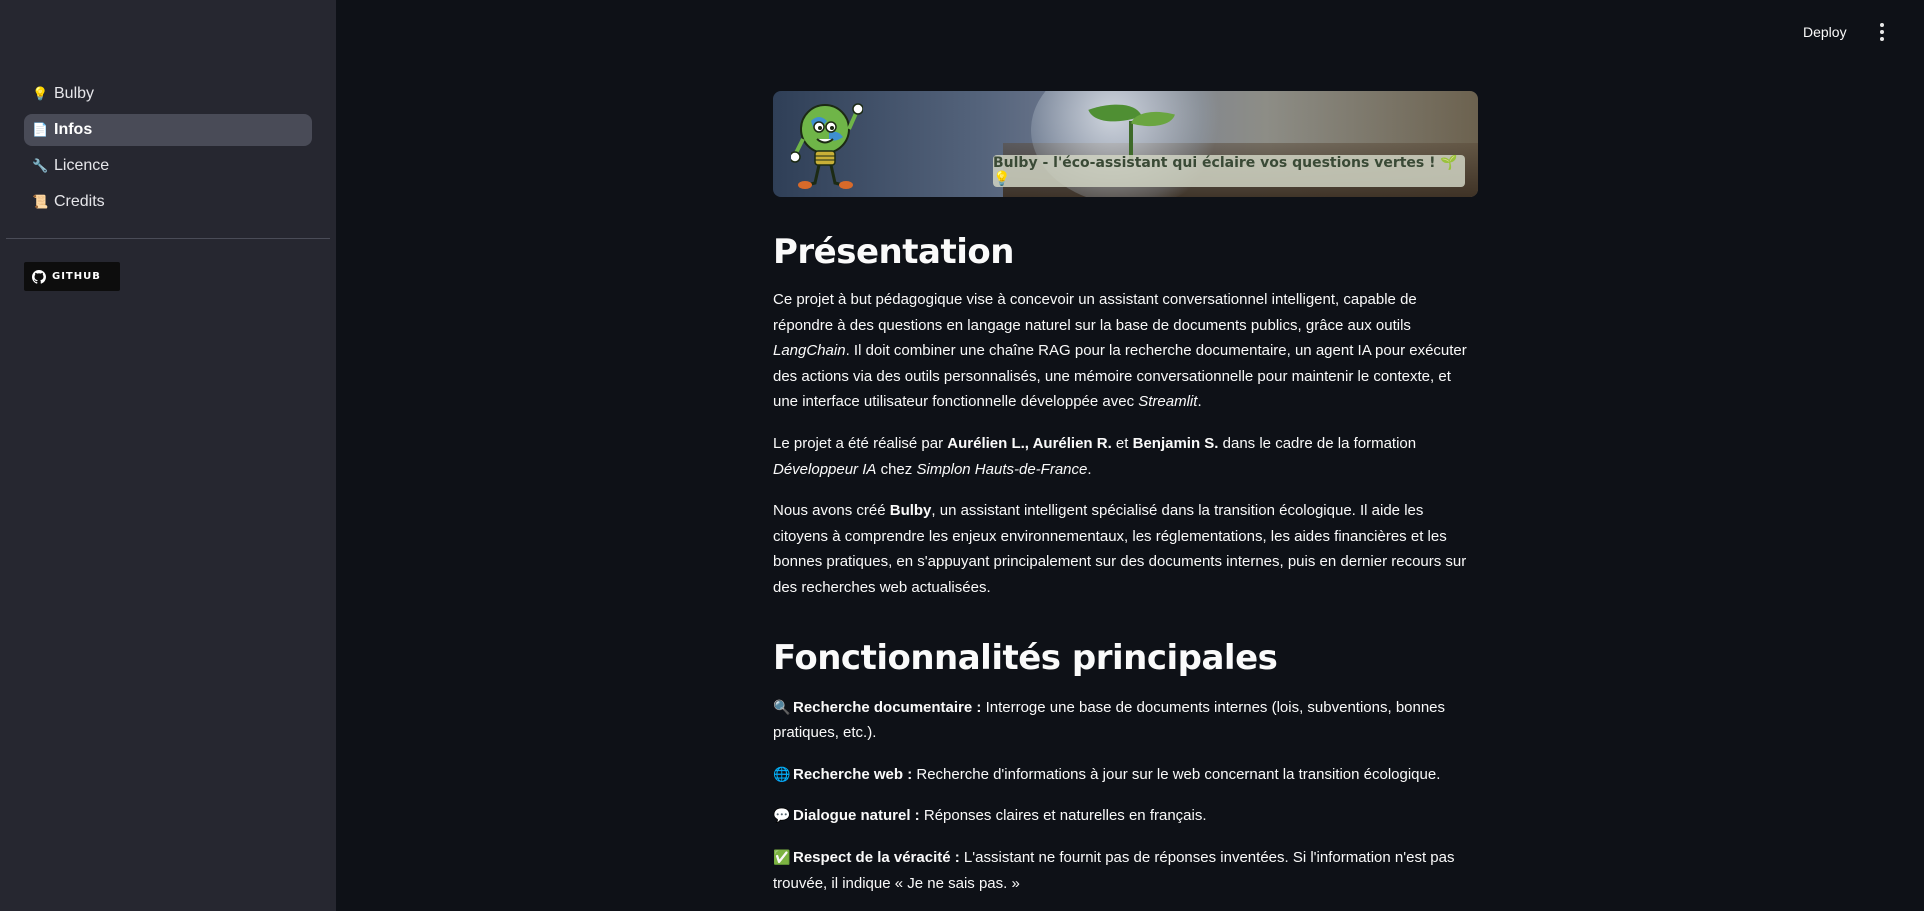  What do you see at coordinates (168, 130) in the screenshot?
I see `sidebar-item-infos: 📄 Infos` at bounding box center [168, 130].